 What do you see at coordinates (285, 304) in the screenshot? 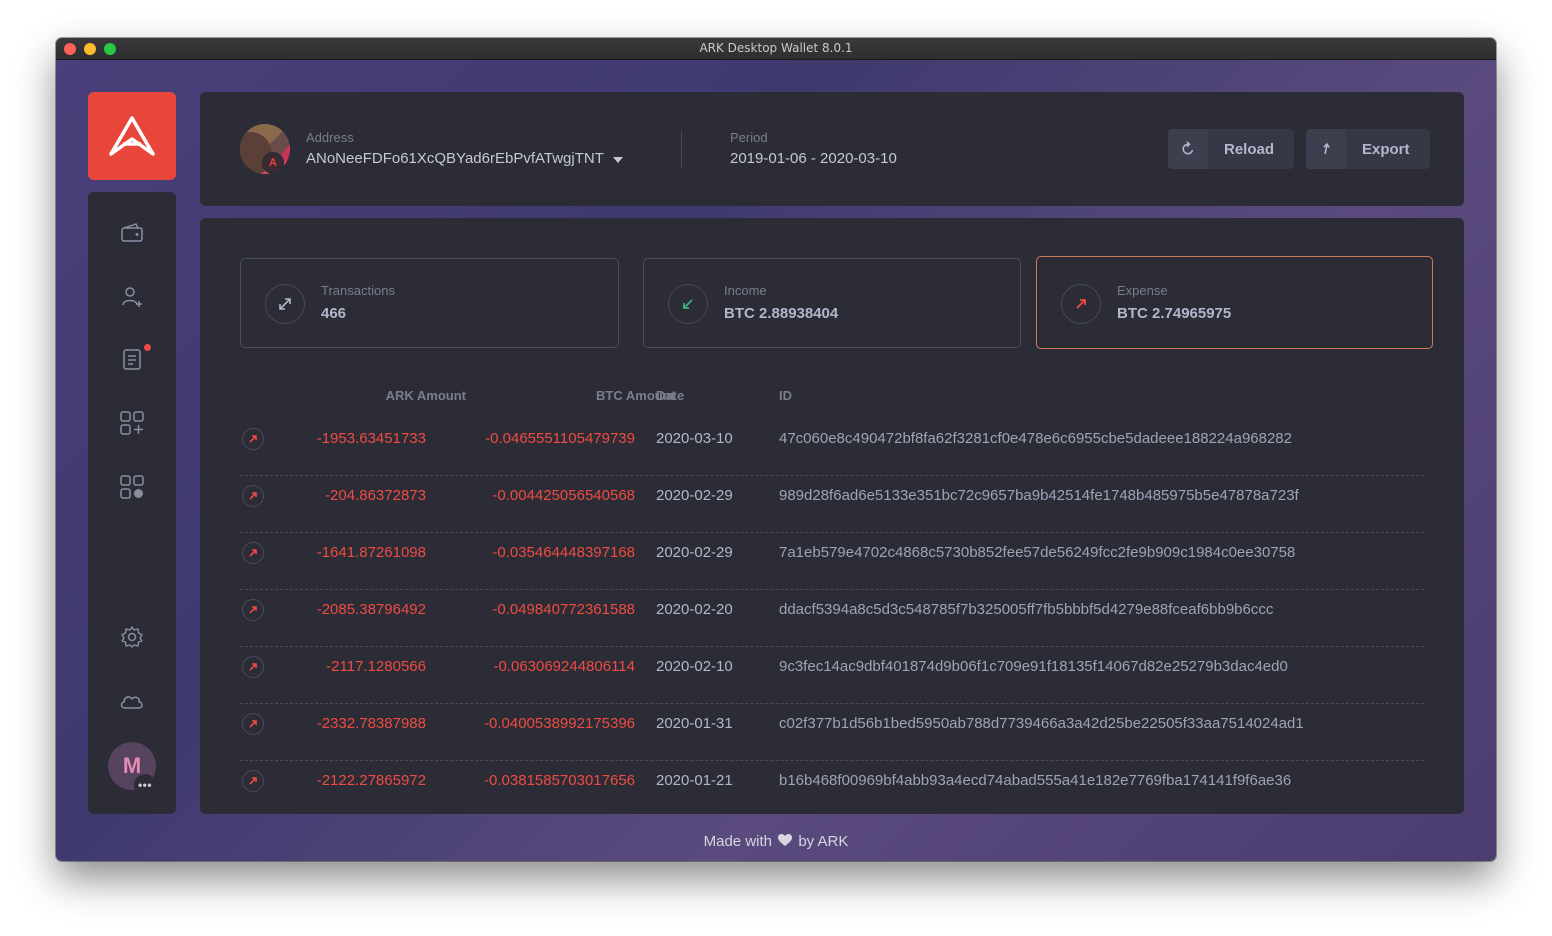
I see `transfer-icon` at bounding box center [285, 304].